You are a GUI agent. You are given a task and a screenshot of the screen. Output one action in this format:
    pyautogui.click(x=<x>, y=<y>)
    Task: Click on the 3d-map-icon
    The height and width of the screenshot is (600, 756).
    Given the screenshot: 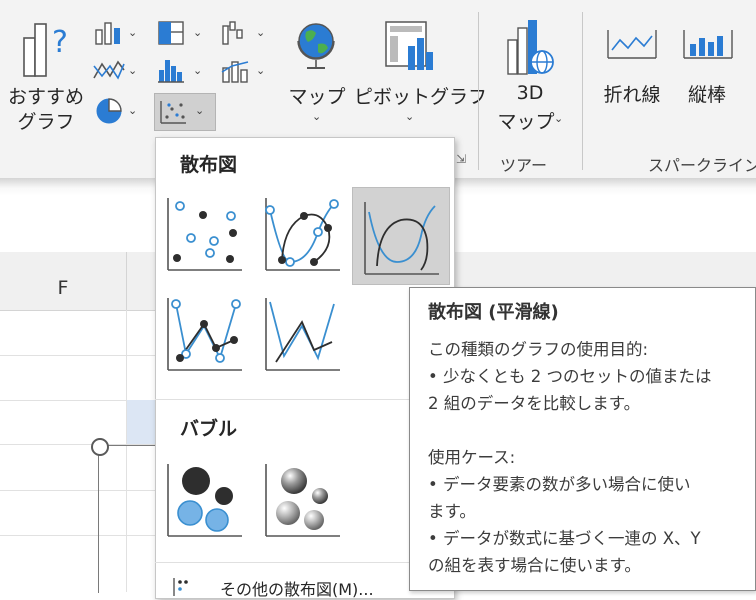 What is the action you would take?
    pyautogui.click(x=530, y=47)
    